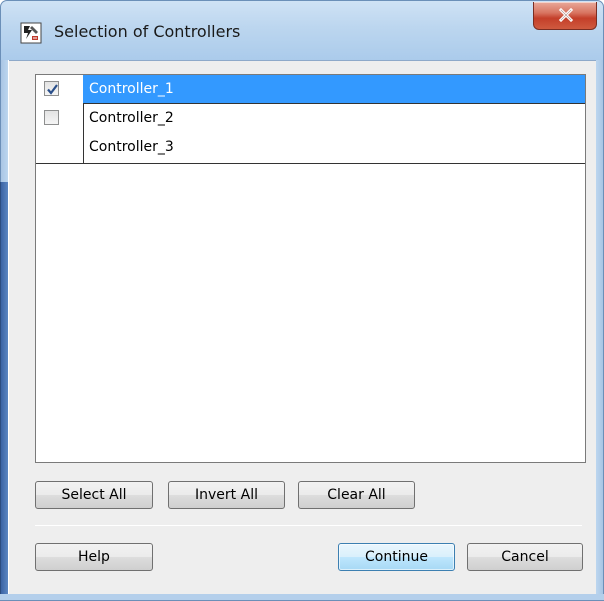  Describe the element at coordinates (94, 495) in the screenshot. I see `select-all-button: Select All` at that location.